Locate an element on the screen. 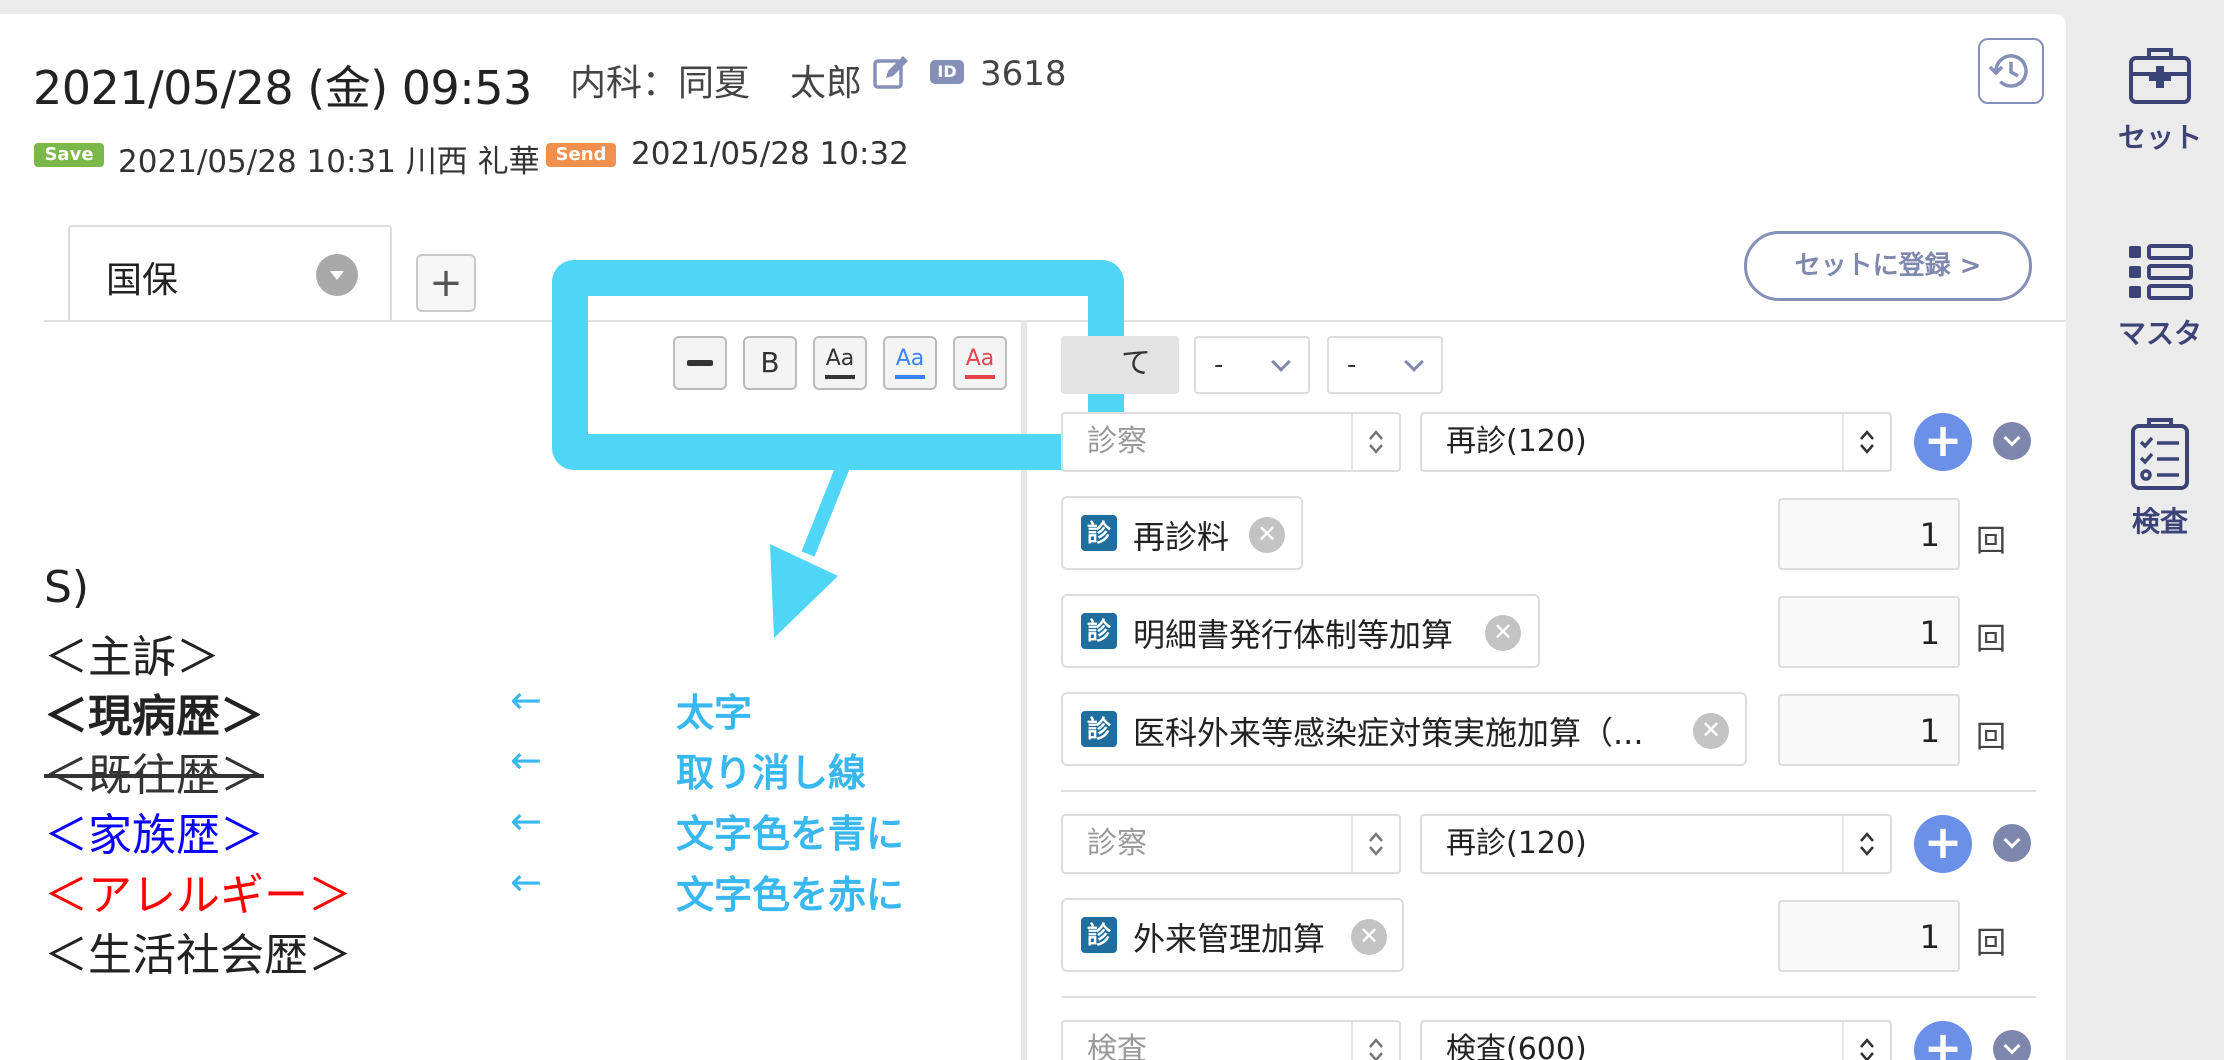 This screenshot has height=1060, width=2224. note-line-bold: ＜現病歴＞ is located at coordinates (154, 712).